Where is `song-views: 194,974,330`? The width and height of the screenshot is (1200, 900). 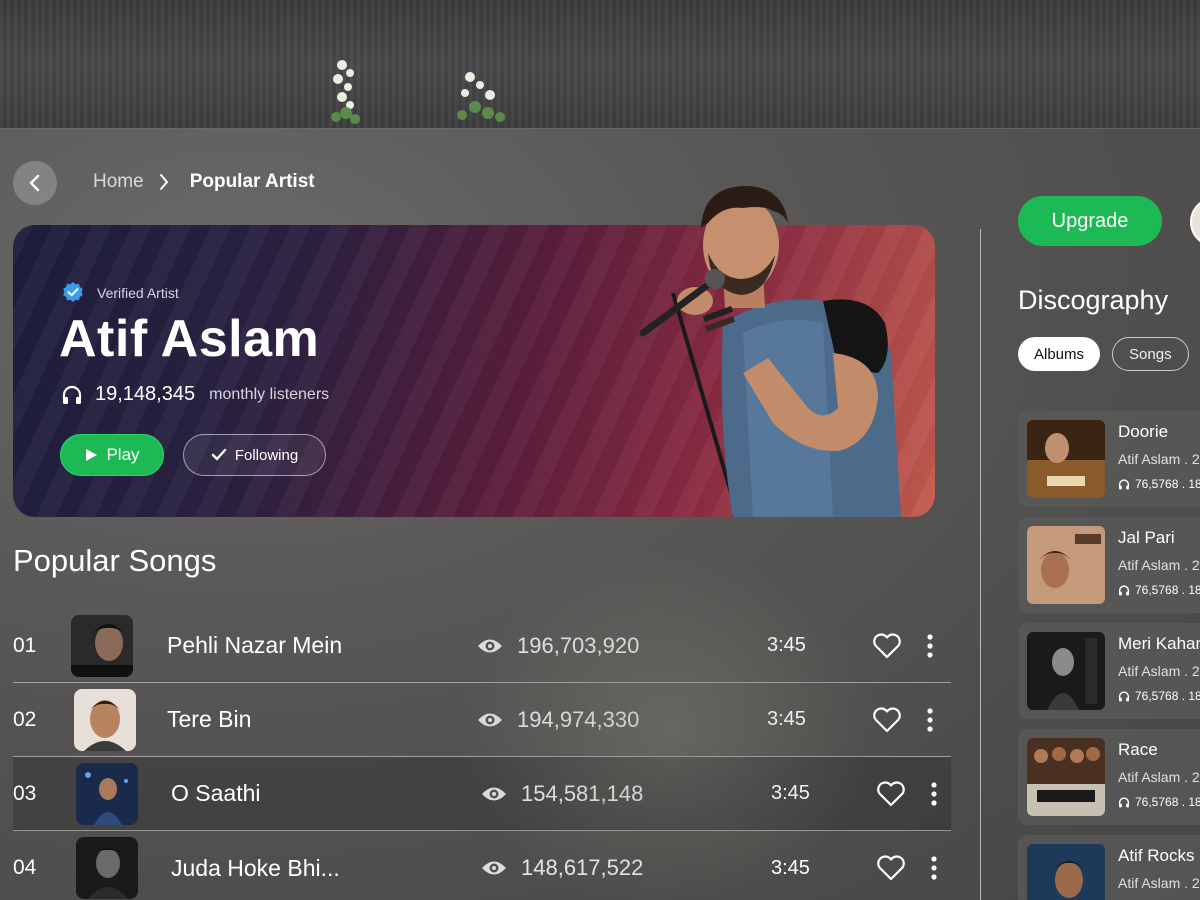
song-views: 194,974,330 is located at coordinates (622, 720).